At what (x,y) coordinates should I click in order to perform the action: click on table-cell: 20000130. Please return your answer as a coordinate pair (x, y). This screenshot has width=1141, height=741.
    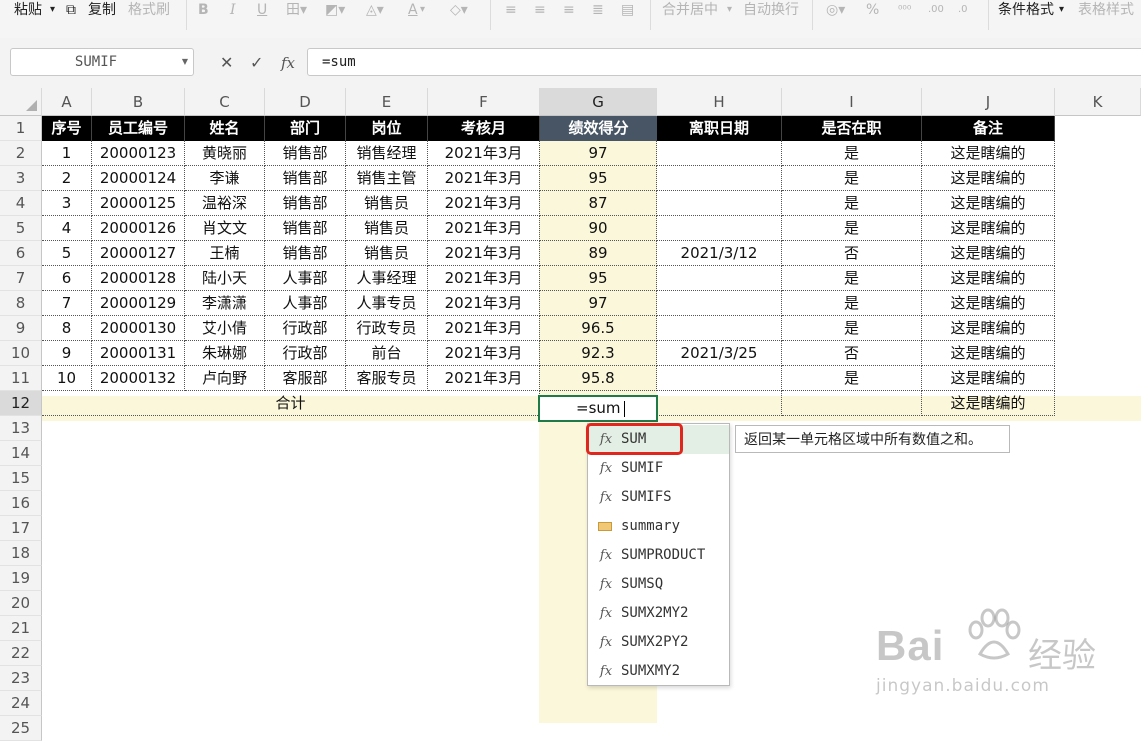
    Looking at the image, I should click on (138, 328).